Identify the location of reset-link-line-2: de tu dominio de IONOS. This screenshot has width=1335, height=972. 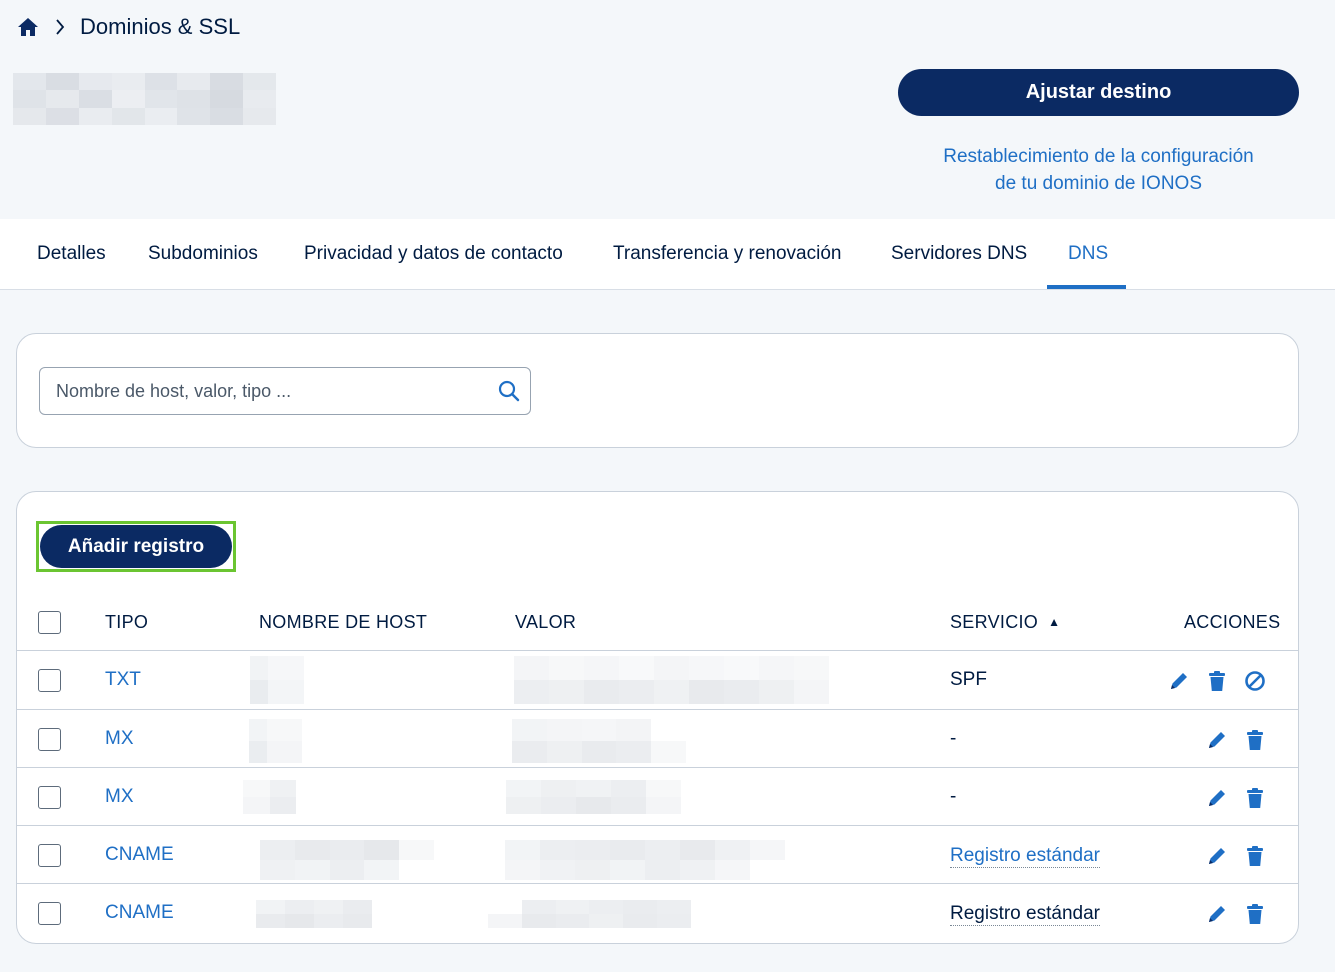
(1098, 183).